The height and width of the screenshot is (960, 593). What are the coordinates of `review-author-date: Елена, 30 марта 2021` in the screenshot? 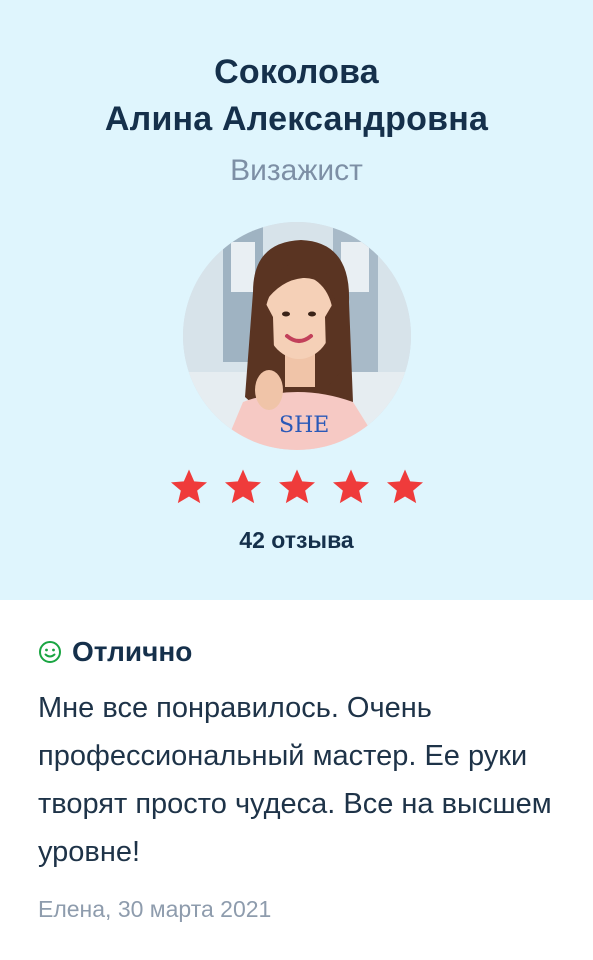 It's located at (155, 909).